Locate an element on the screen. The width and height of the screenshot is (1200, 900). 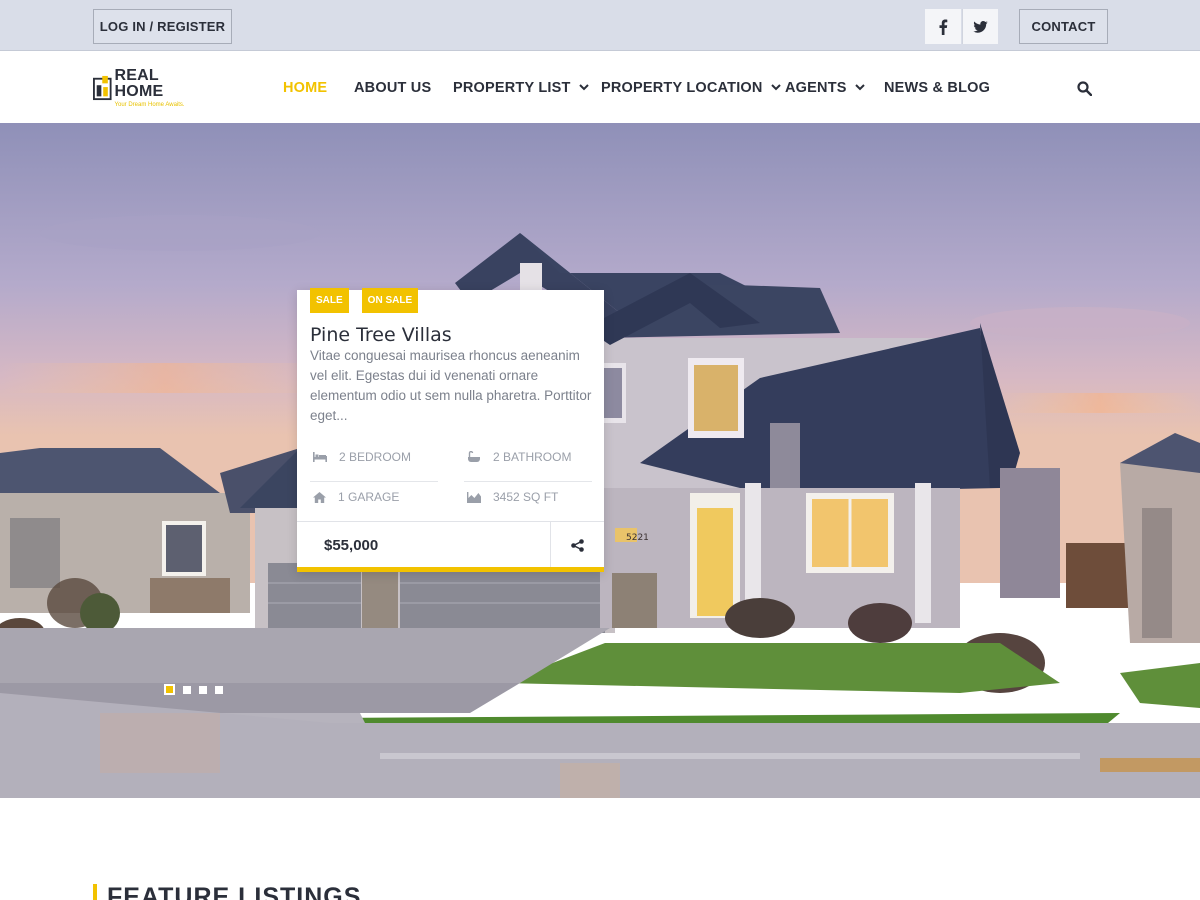
share-icon is located at coordinates (577, 545).